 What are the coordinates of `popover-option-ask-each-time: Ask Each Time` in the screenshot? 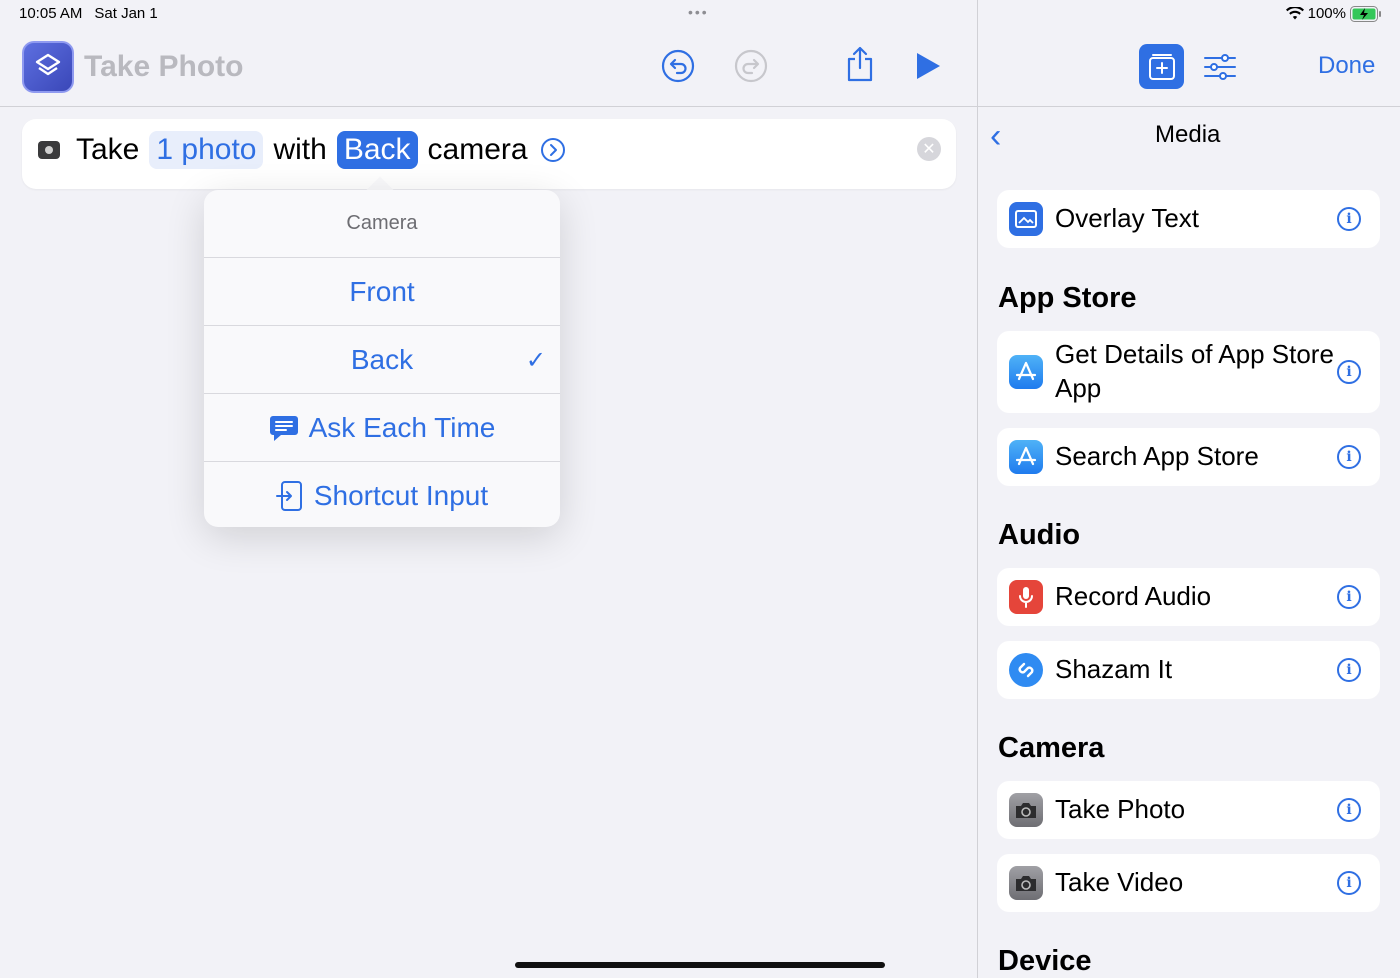 It's located at (382, 428).